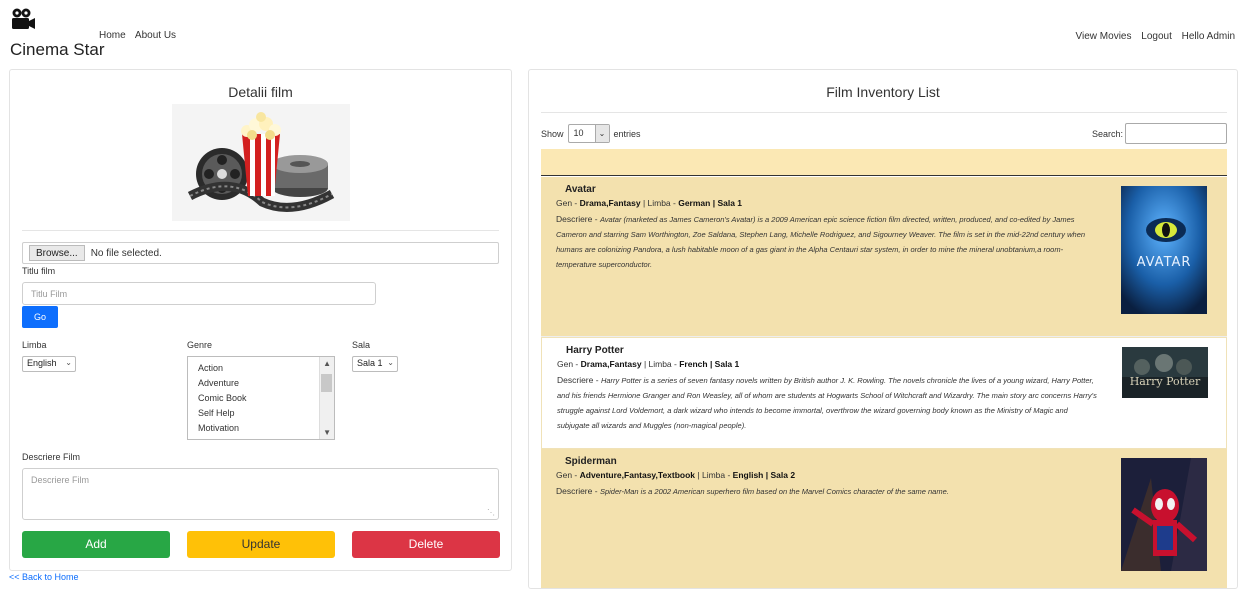 This screenshot has width=1238, height=589. I want to click on poster-title-text: Harry Potter, so click(1165, 381).